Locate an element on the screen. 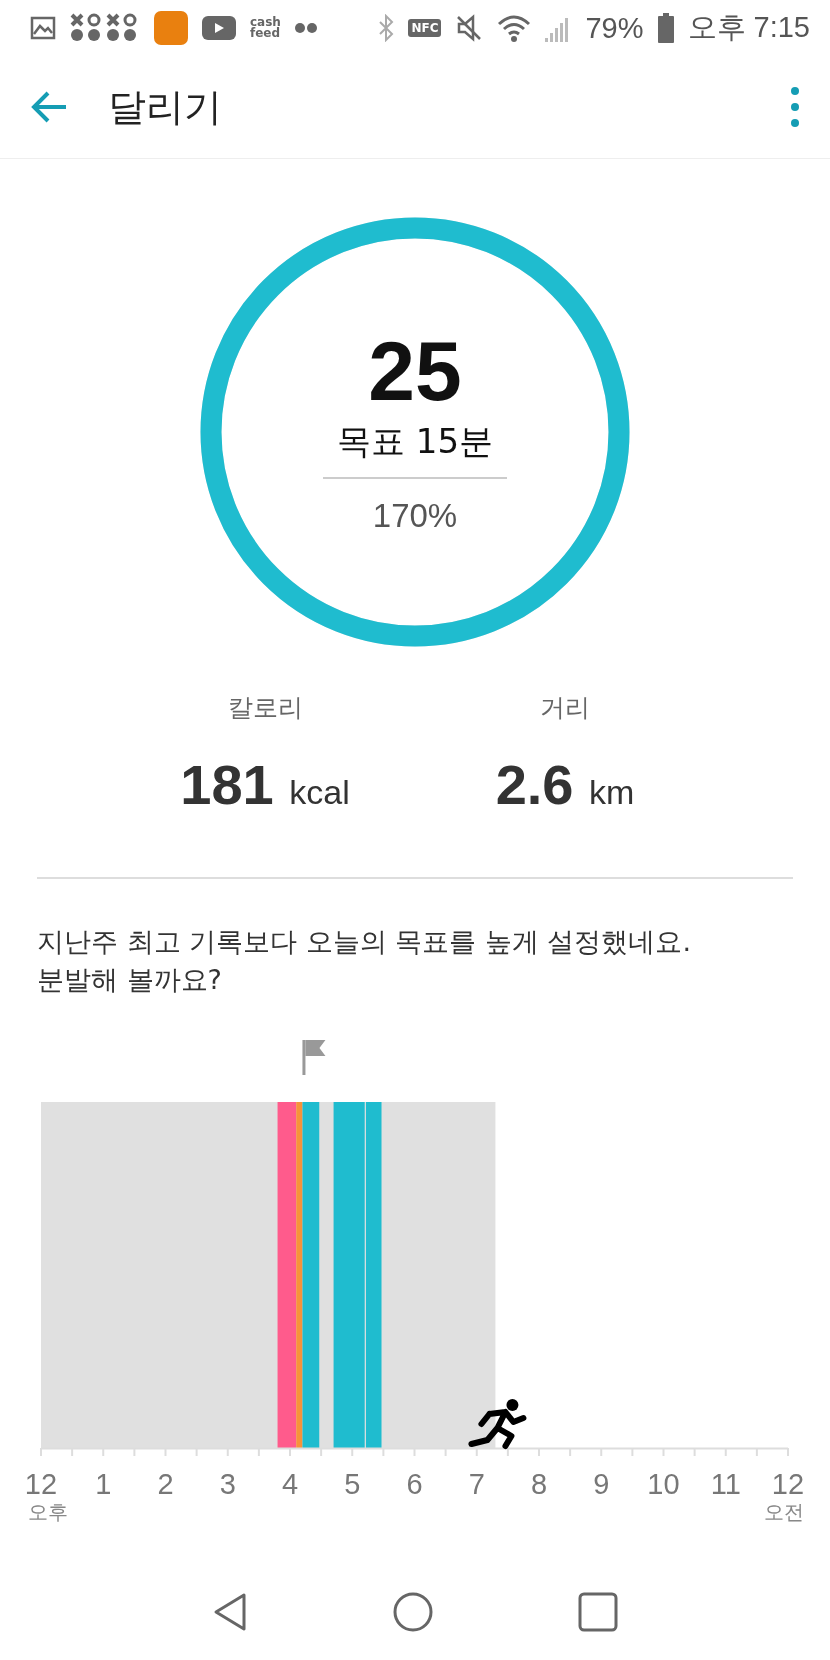 The image size is (830, 1660). hour-label: 11 is located at coordinates (725, 1483).